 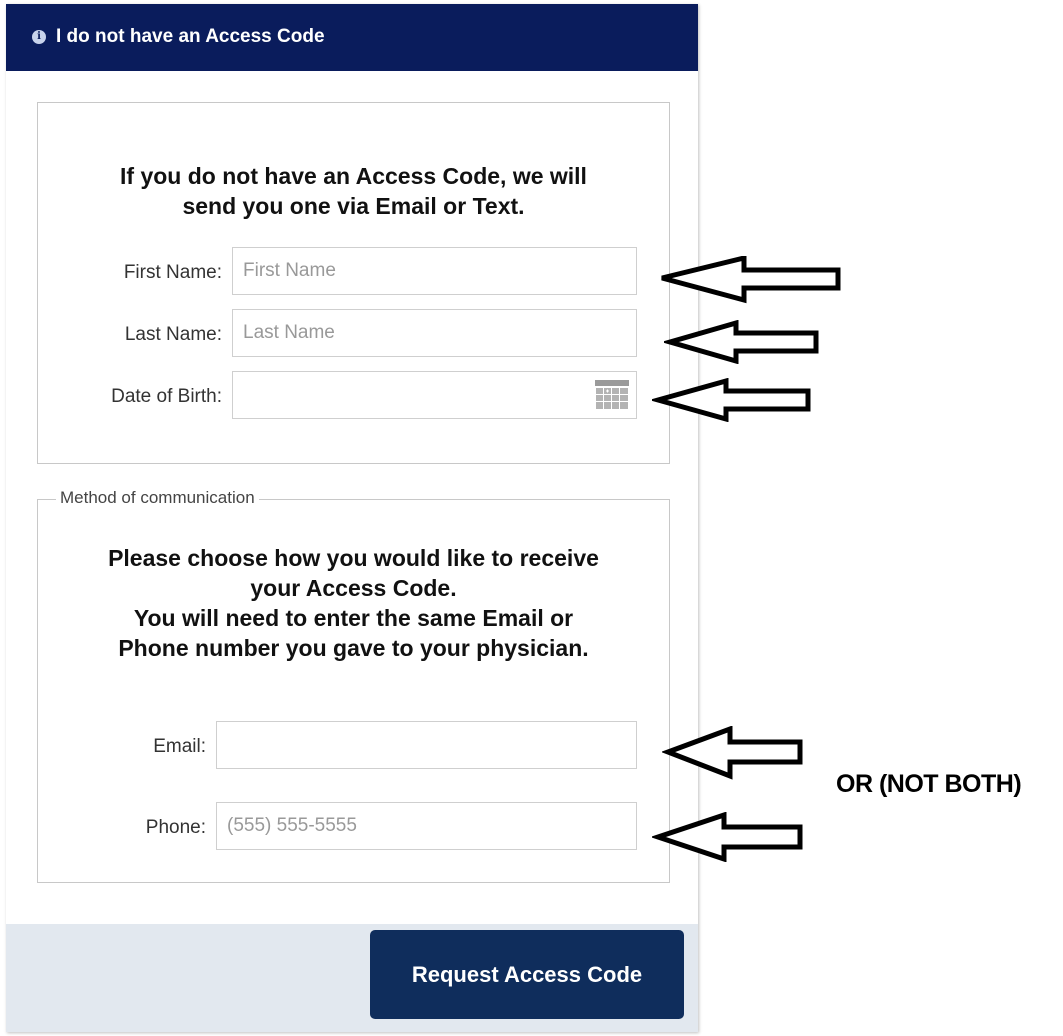 What do you see at coordinates (527, 974) in the screenshot?
I see `request-access-code-button: Request Access Code` at bounding box center [527, 974].